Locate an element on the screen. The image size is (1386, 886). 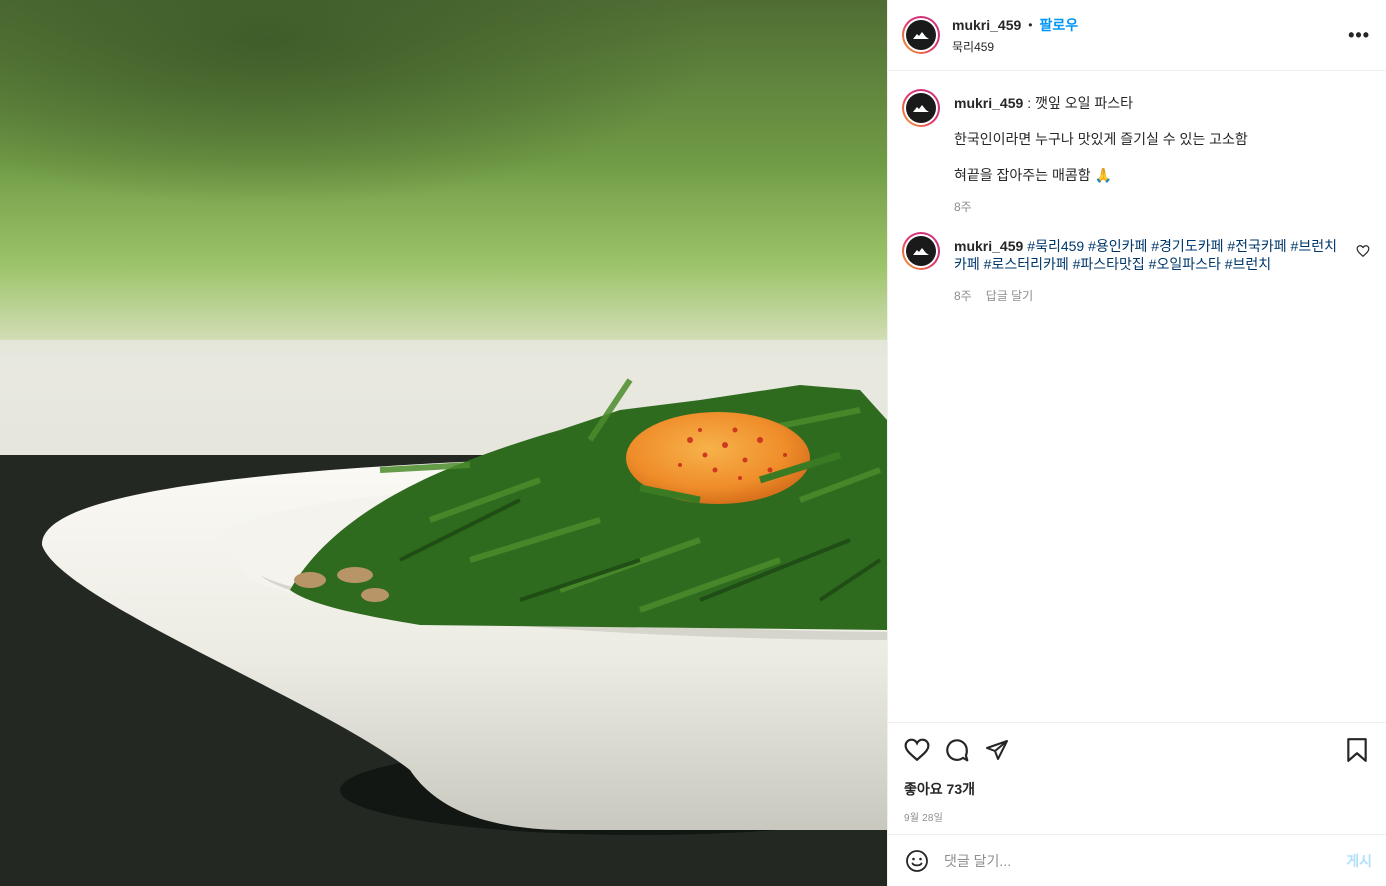
action-icons-row is located at coordinates (1137, 750).